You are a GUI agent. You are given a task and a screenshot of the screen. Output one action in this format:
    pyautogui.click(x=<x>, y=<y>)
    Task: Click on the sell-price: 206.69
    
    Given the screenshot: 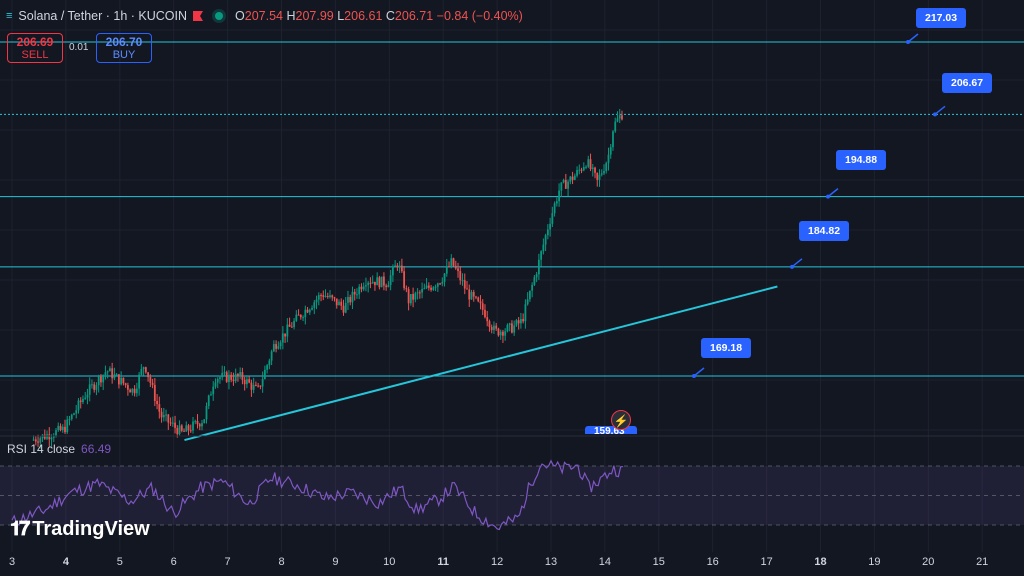 What is the action you would take?
    pyautogui.click(x=35, y=42)
    